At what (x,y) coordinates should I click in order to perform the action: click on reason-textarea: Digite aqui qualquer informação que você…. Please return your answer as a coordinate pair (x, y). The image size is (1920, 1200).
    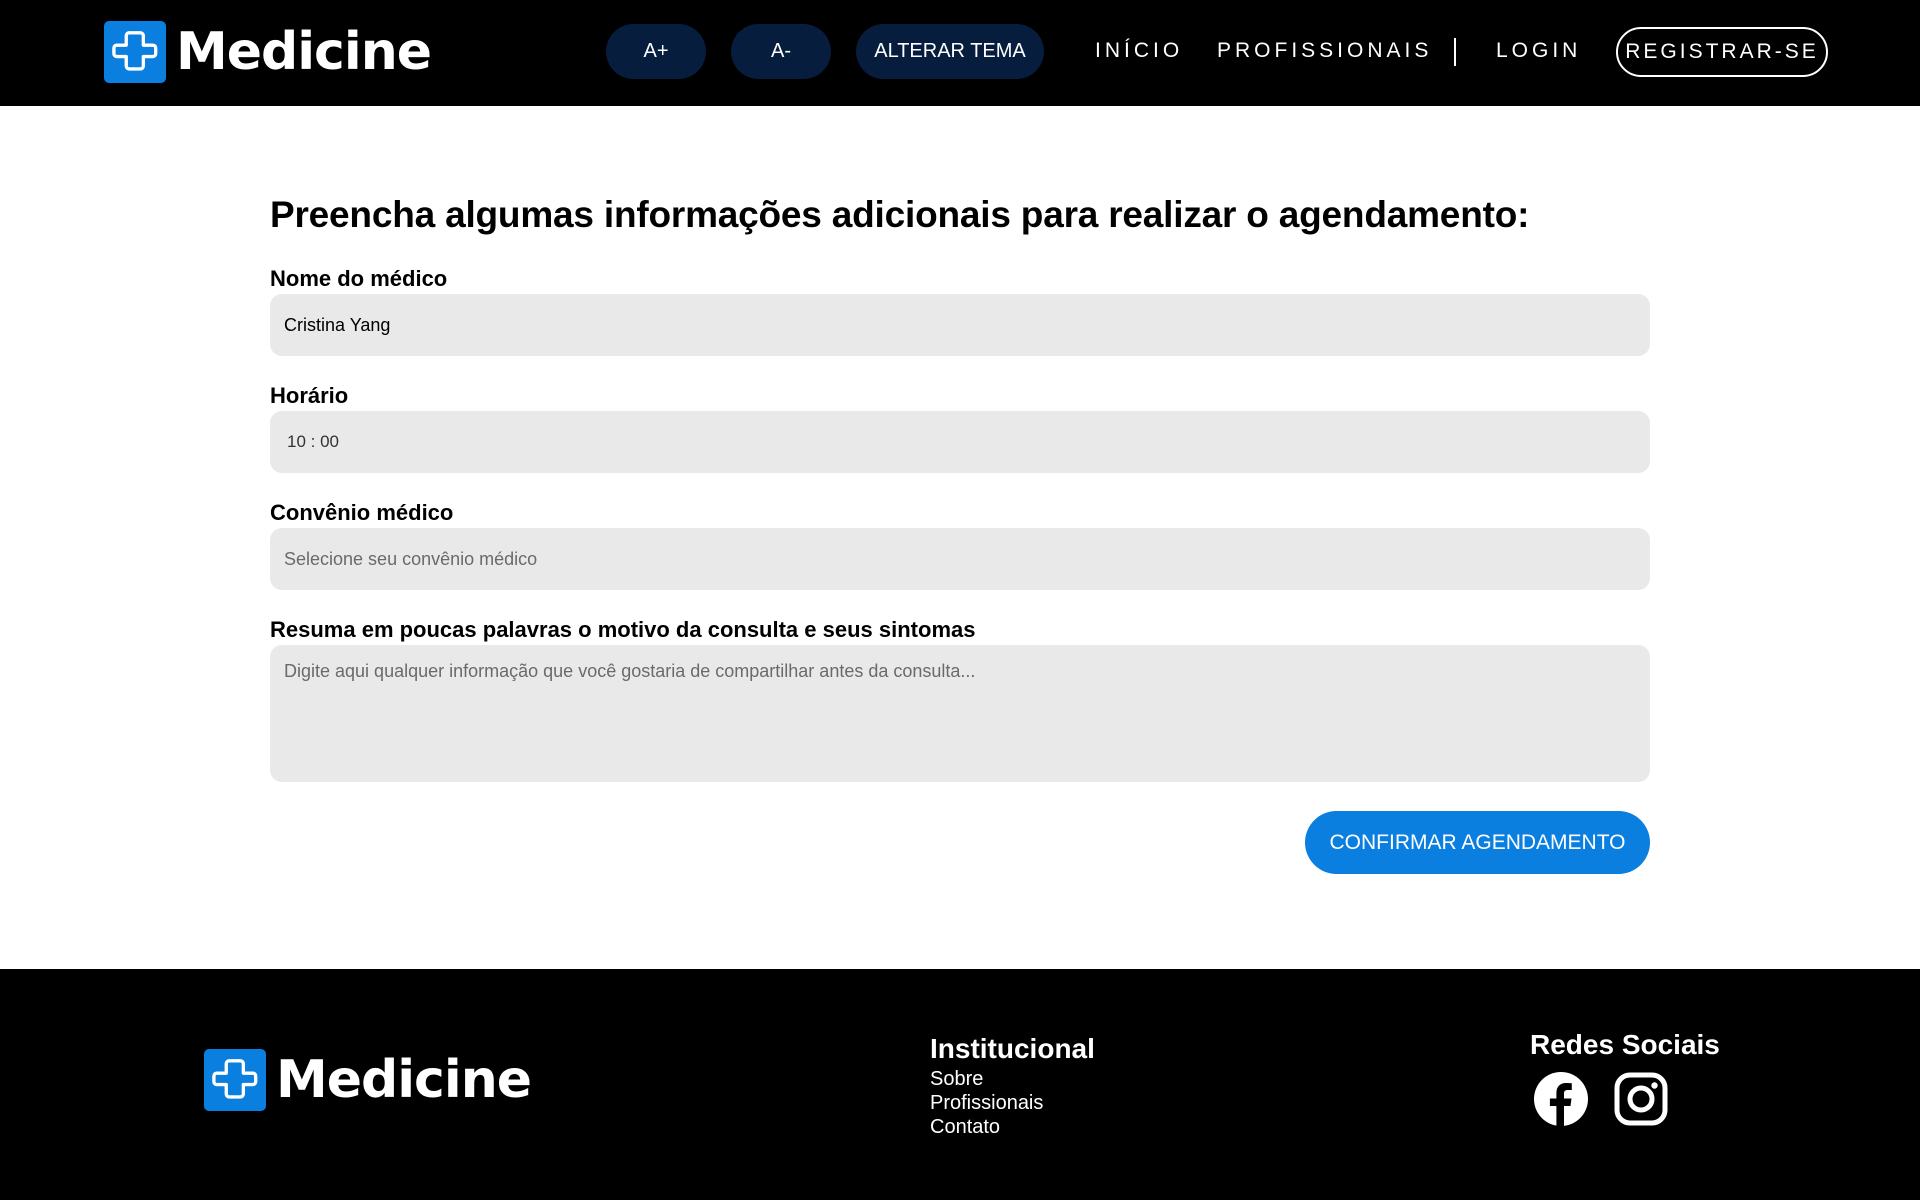
    Looking at the image, I should click on (960, 713).